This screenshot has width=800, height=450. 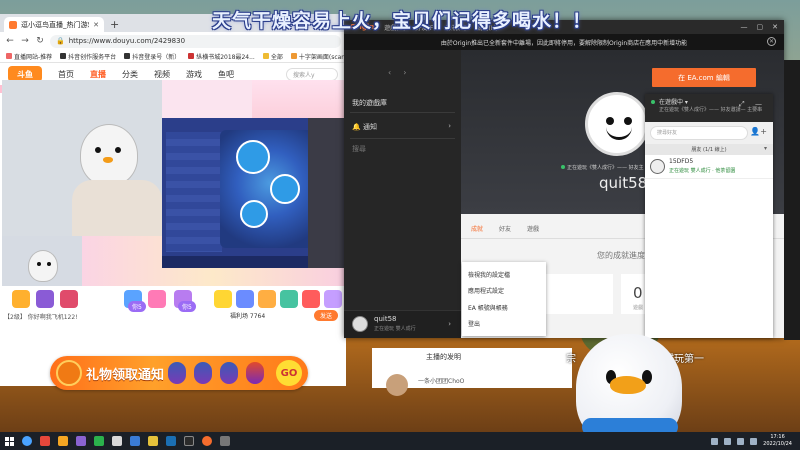 What do you see at coordinates (364, 127) in the screenshot?
I see `sidebar-item-notifications: 🔔 通知` at bounding box center [364, 127].